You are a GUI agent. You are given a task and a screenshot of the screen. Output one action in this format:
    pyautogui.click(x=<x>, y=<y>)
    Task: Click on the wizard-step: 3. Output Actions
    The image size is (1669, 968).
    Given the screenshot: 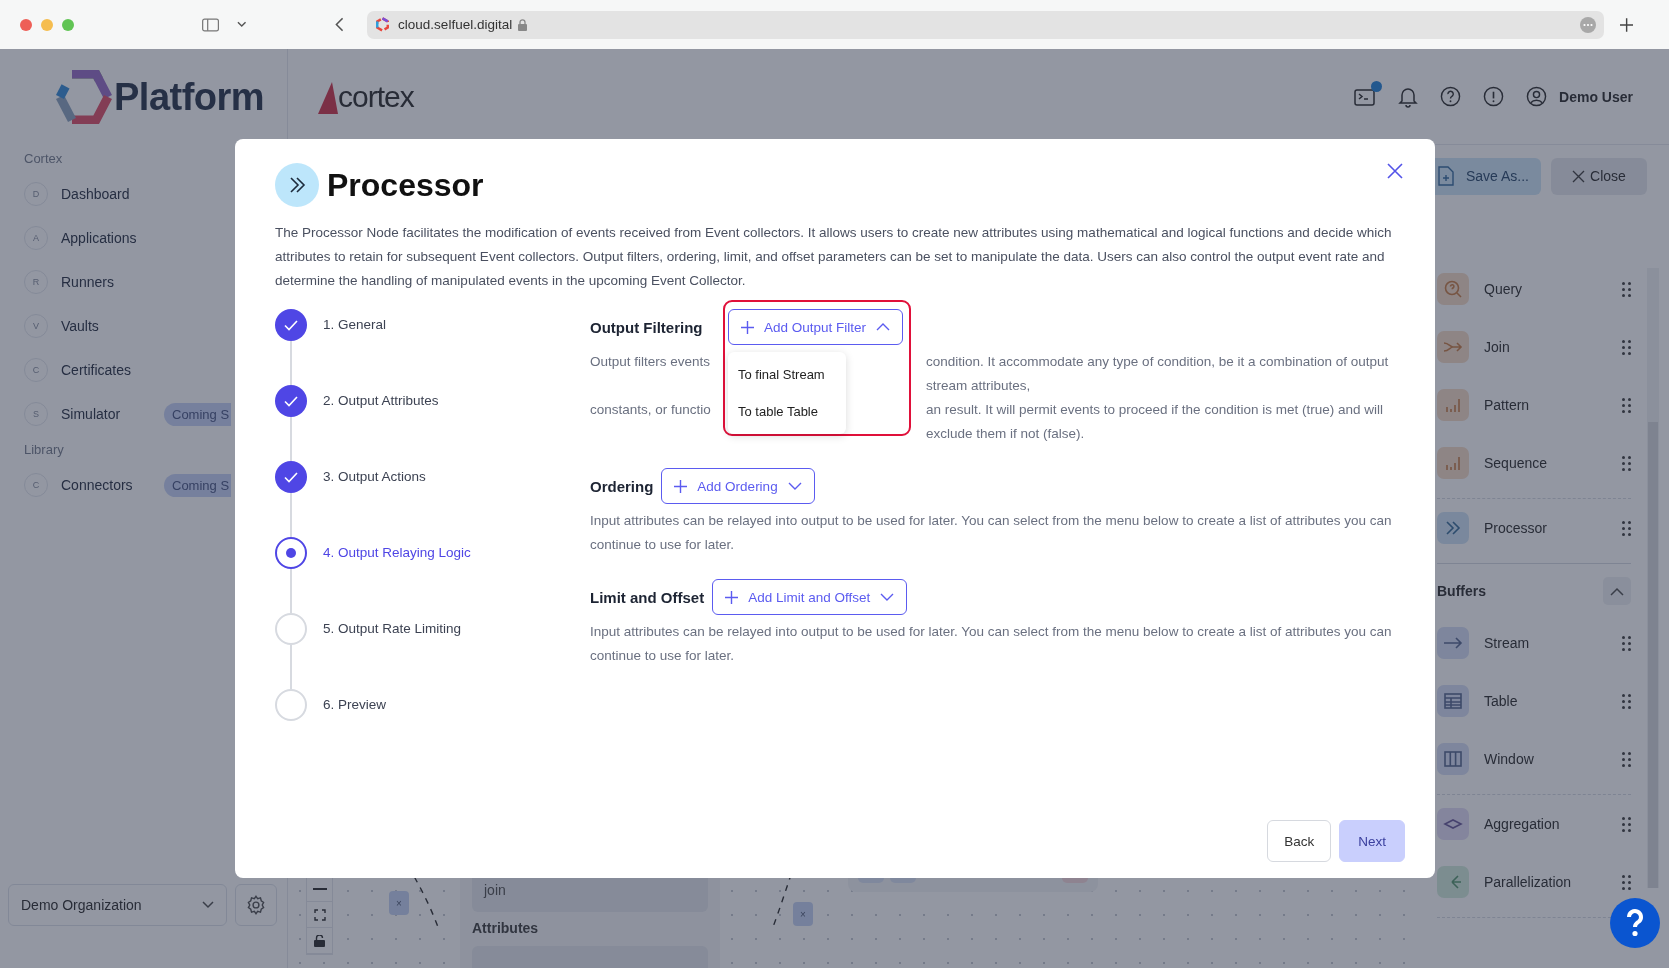 What is the action you would take?
    pyautogui.click(x=432, y=499)
    